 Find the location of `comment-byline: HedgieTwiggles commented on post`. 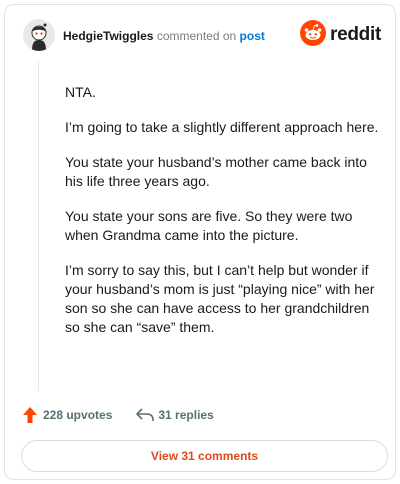

comment-byline: HedgieTwiggles commented on post is located at coordinates (164, 36).